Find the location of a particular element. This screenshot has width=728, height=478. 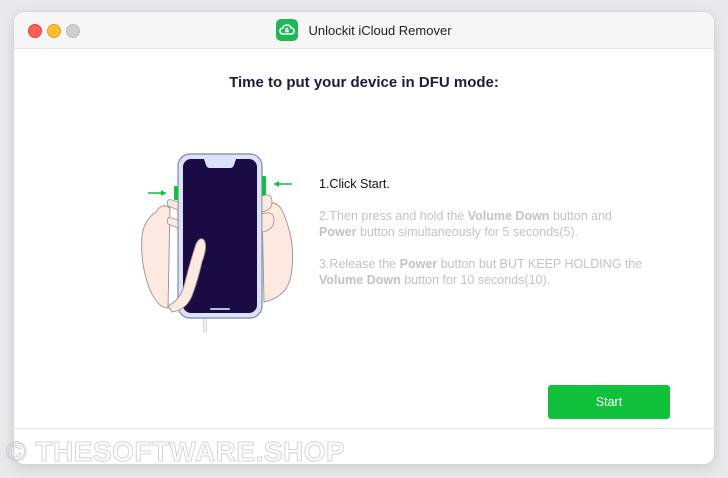

cloud-unlock-icon is located at coordinates (287, 30).